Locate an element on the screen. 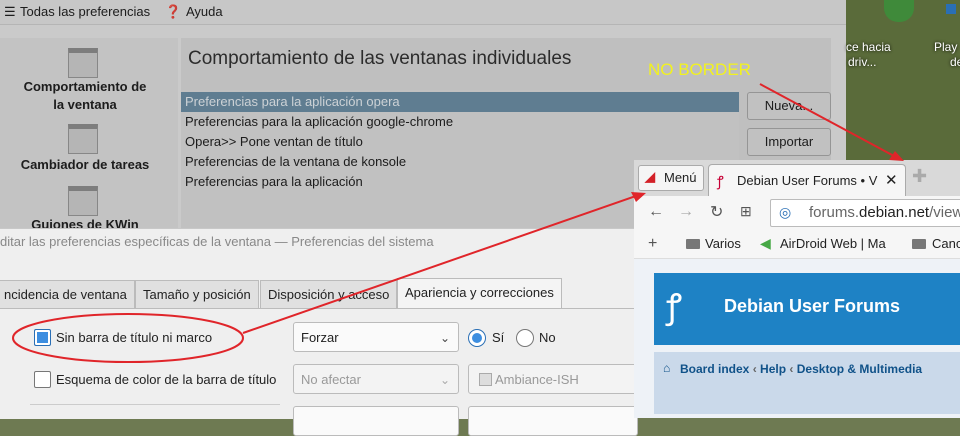  site-info-icon: ◎ is located at coordinates (785, 212).